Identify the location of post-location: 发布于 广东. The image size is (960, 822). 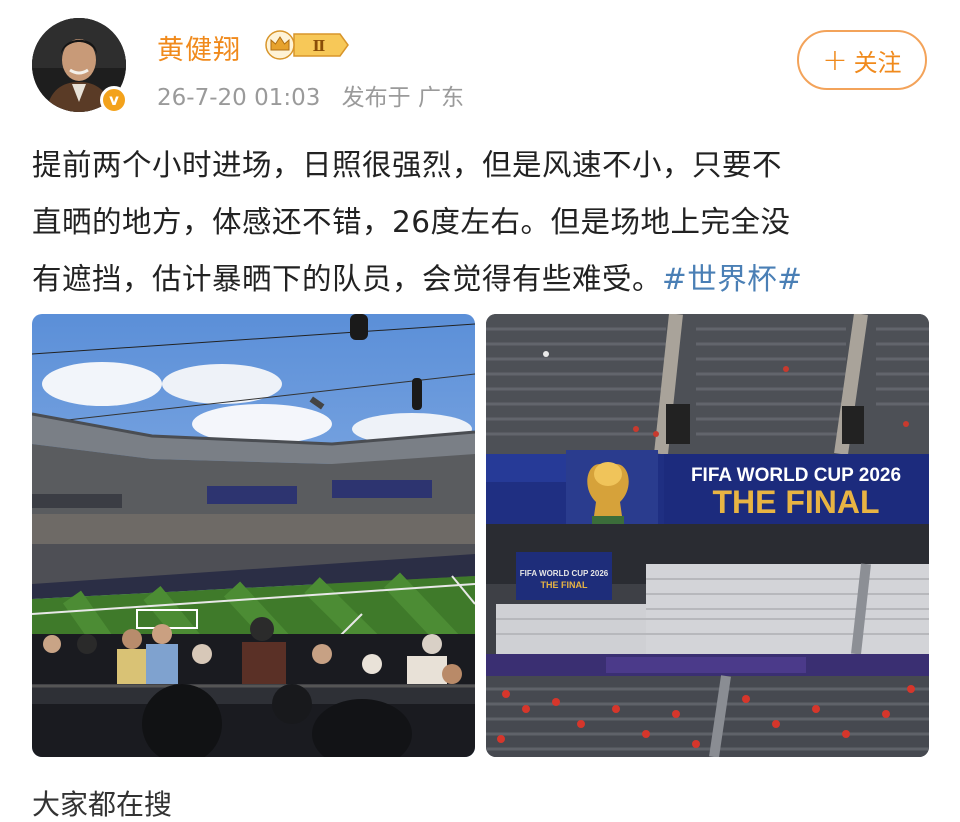
(402, 98).